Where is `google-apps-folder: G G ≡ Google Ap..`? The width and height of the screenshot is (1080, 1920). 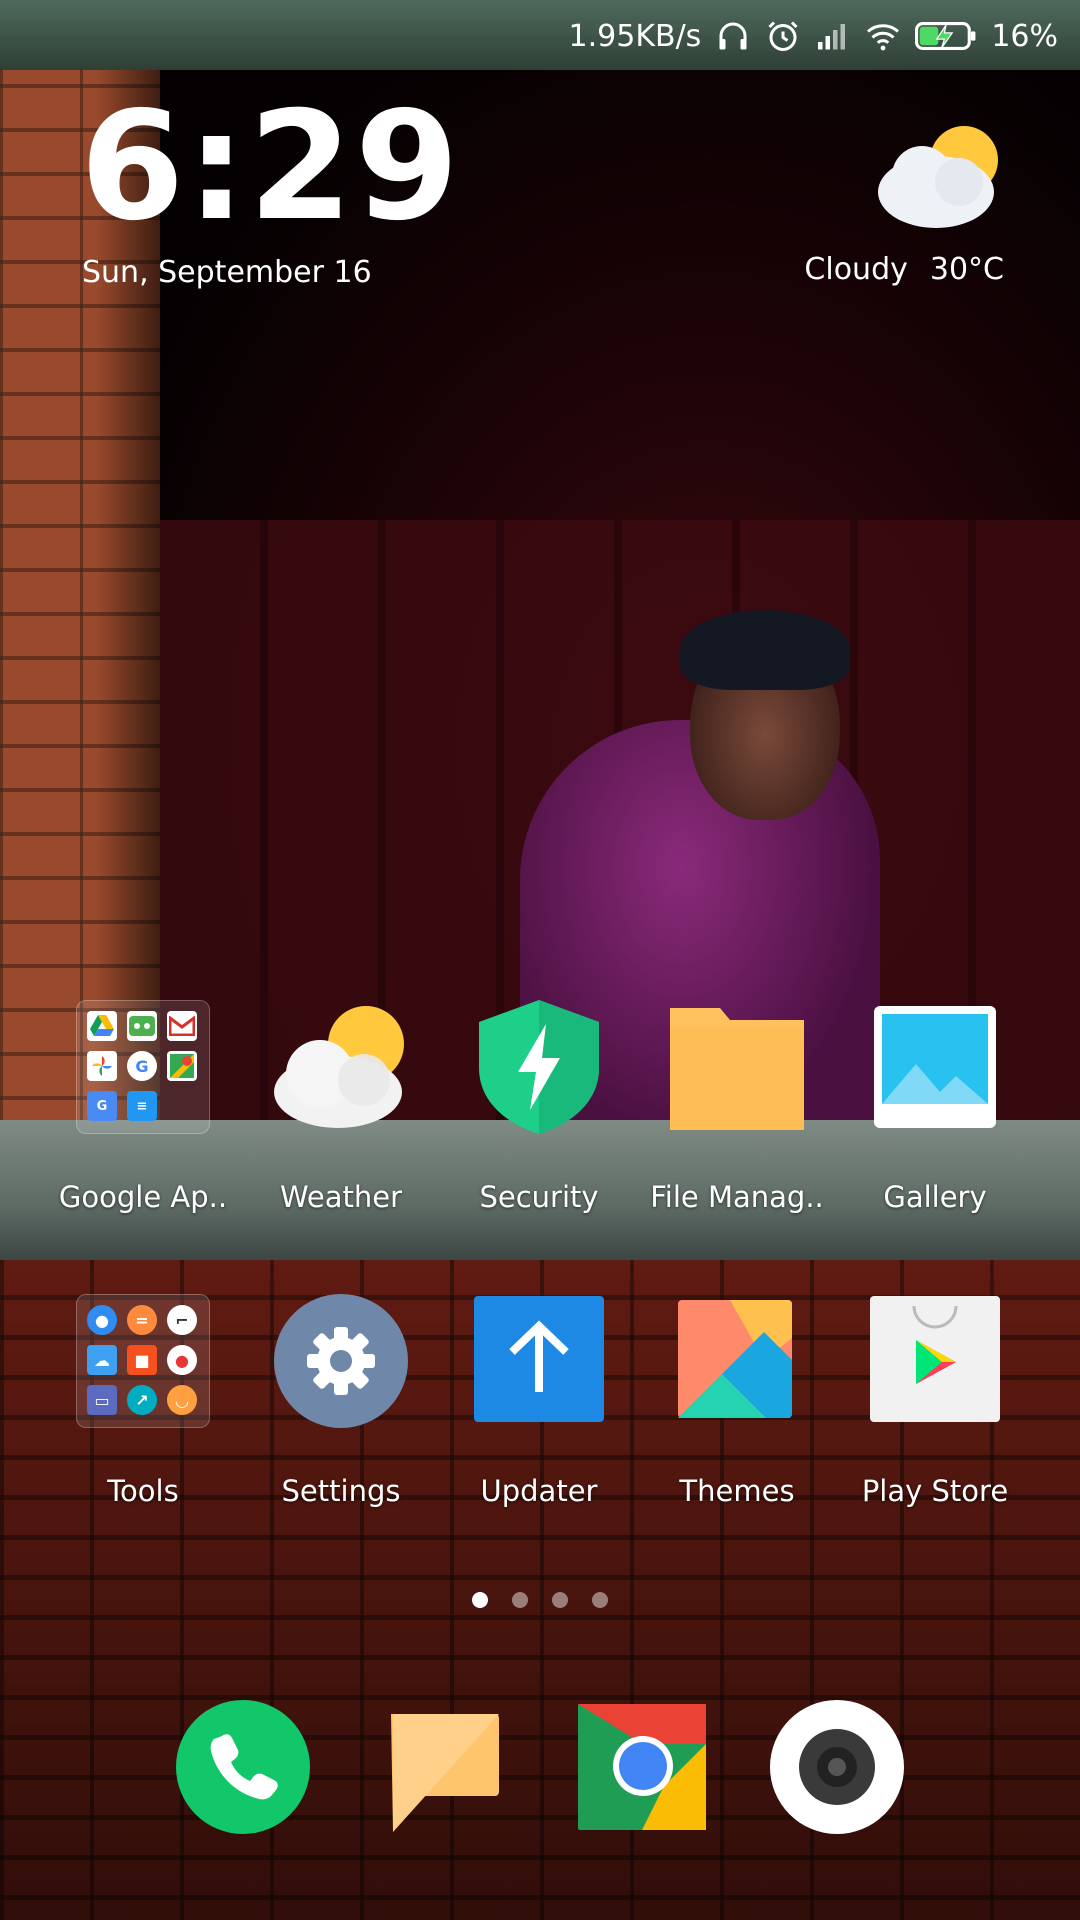 google-apps-folder: G G ≡ Google Ap.. is located at coordinates (143, 1107).